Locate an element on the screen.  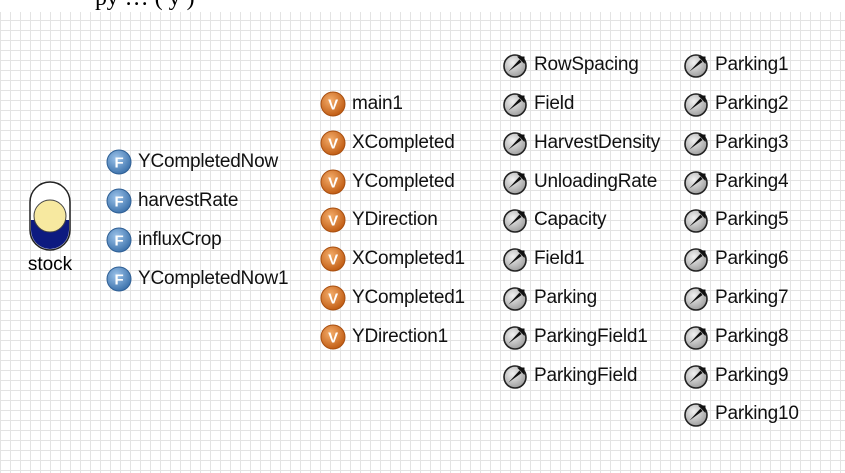
top-caption-text: ру … ( у ) is located at coordinates (145, 6).